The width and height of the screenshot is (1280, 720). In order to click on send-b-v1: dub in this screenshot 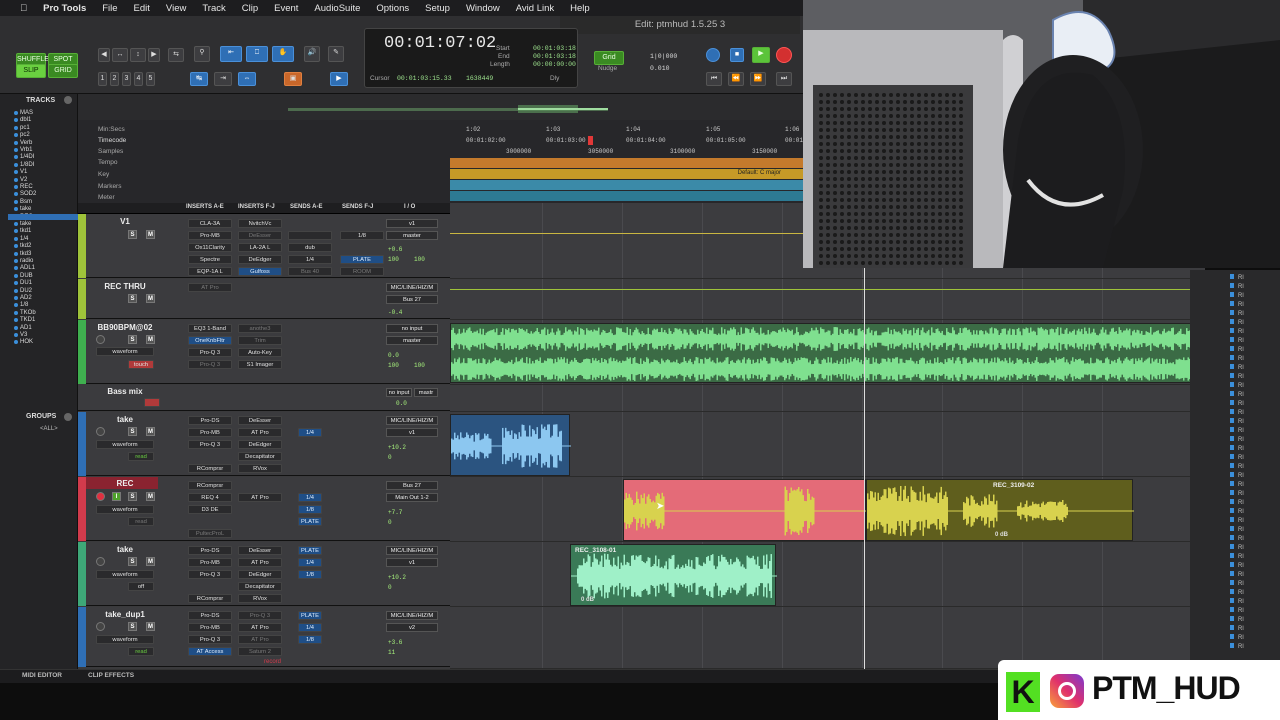, I will do `click(310, 247)`.